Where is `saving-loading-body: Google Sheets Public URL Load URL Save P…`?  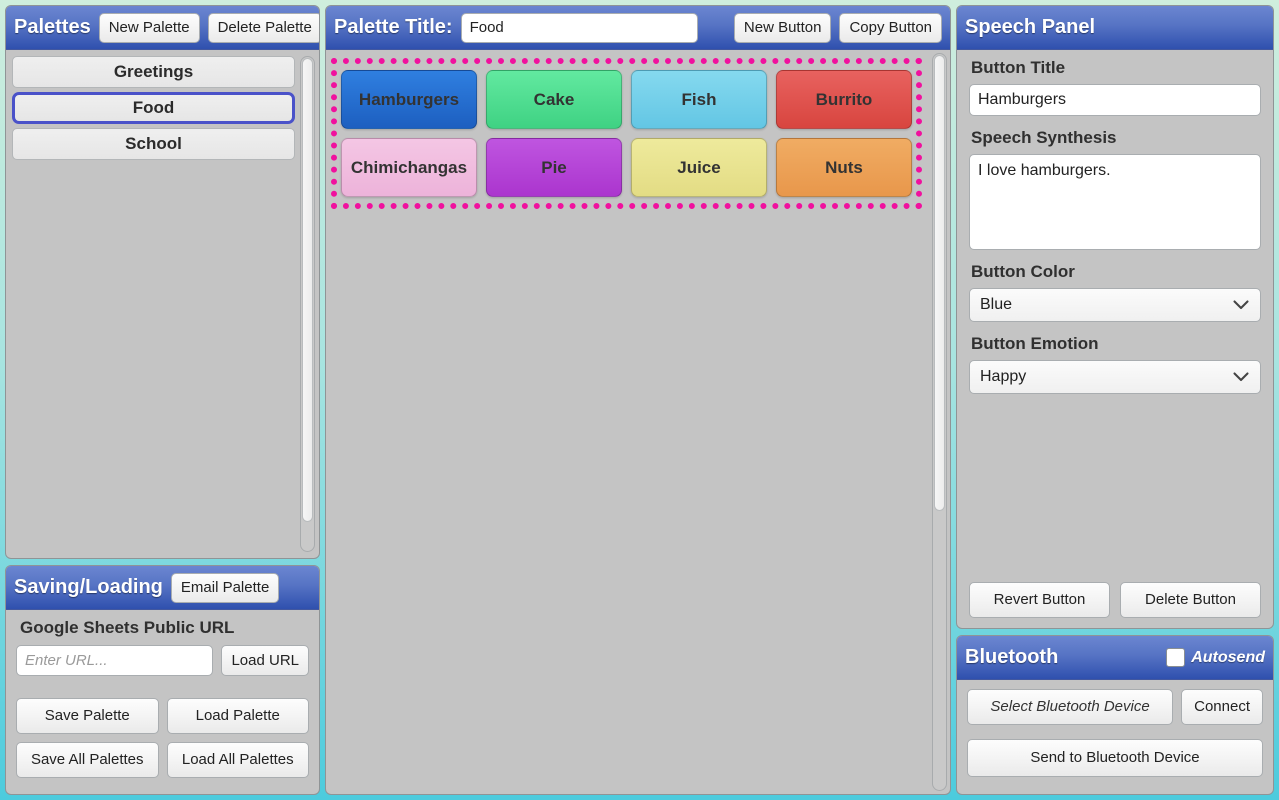 saving-loading-body: Google Sheets Public URL Load URL Save P… is located at coordinates (162, 699).